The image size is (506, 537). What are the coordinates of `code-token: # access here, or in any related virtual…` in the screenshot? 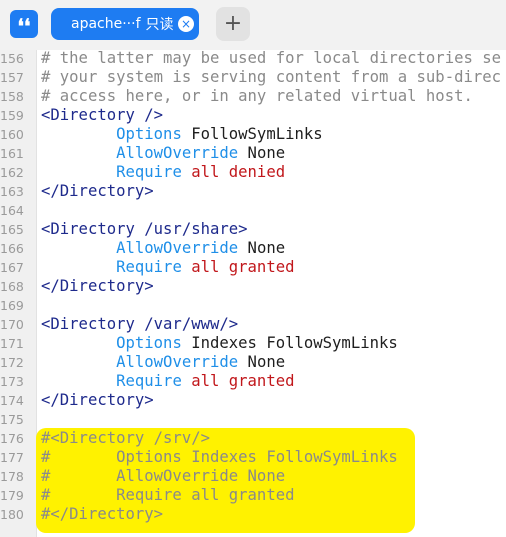 It's located at (257, 96).